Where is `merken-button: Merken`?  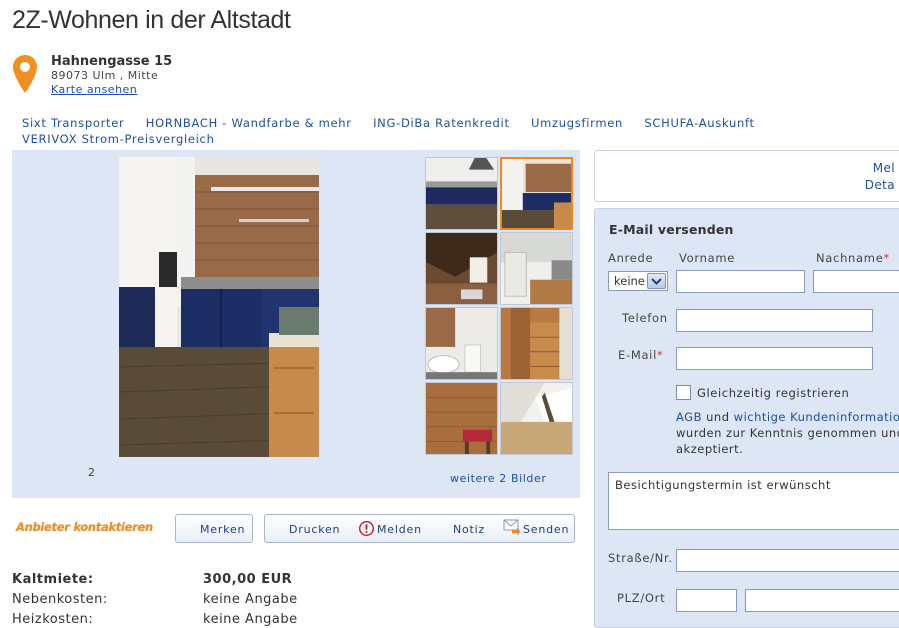 merken-button: Merken is located at coordinates (214, 528).